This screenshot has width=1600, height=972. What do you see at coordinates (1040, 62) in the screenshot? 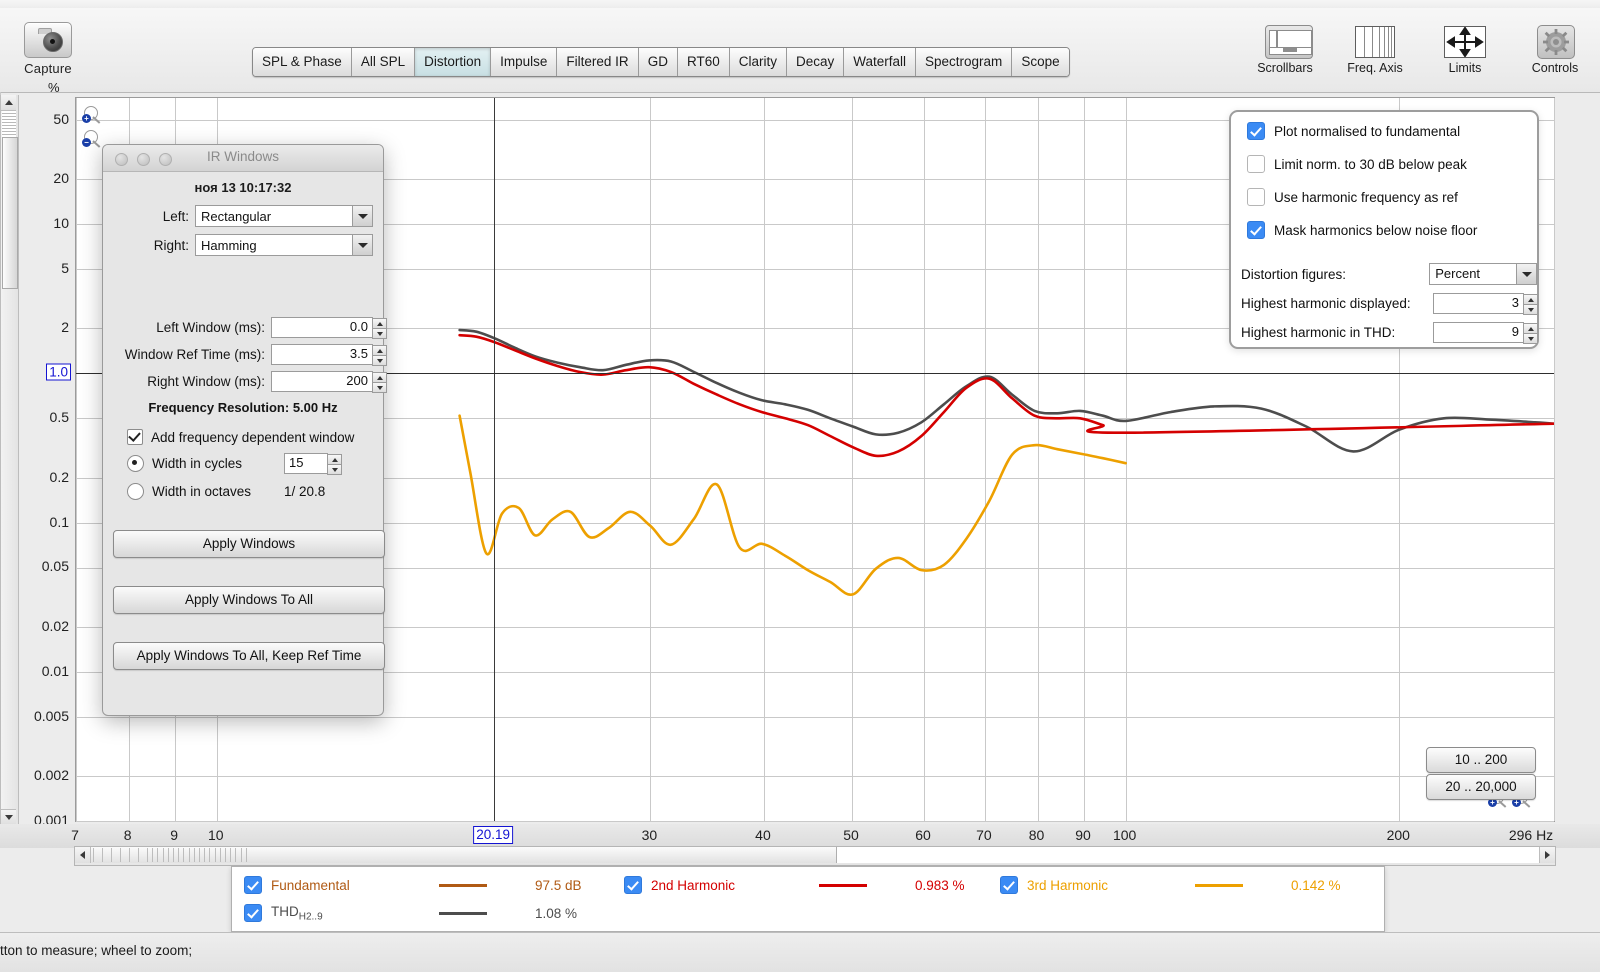
I see `tab-scope: Scope` at bounding box center [1040, 62].